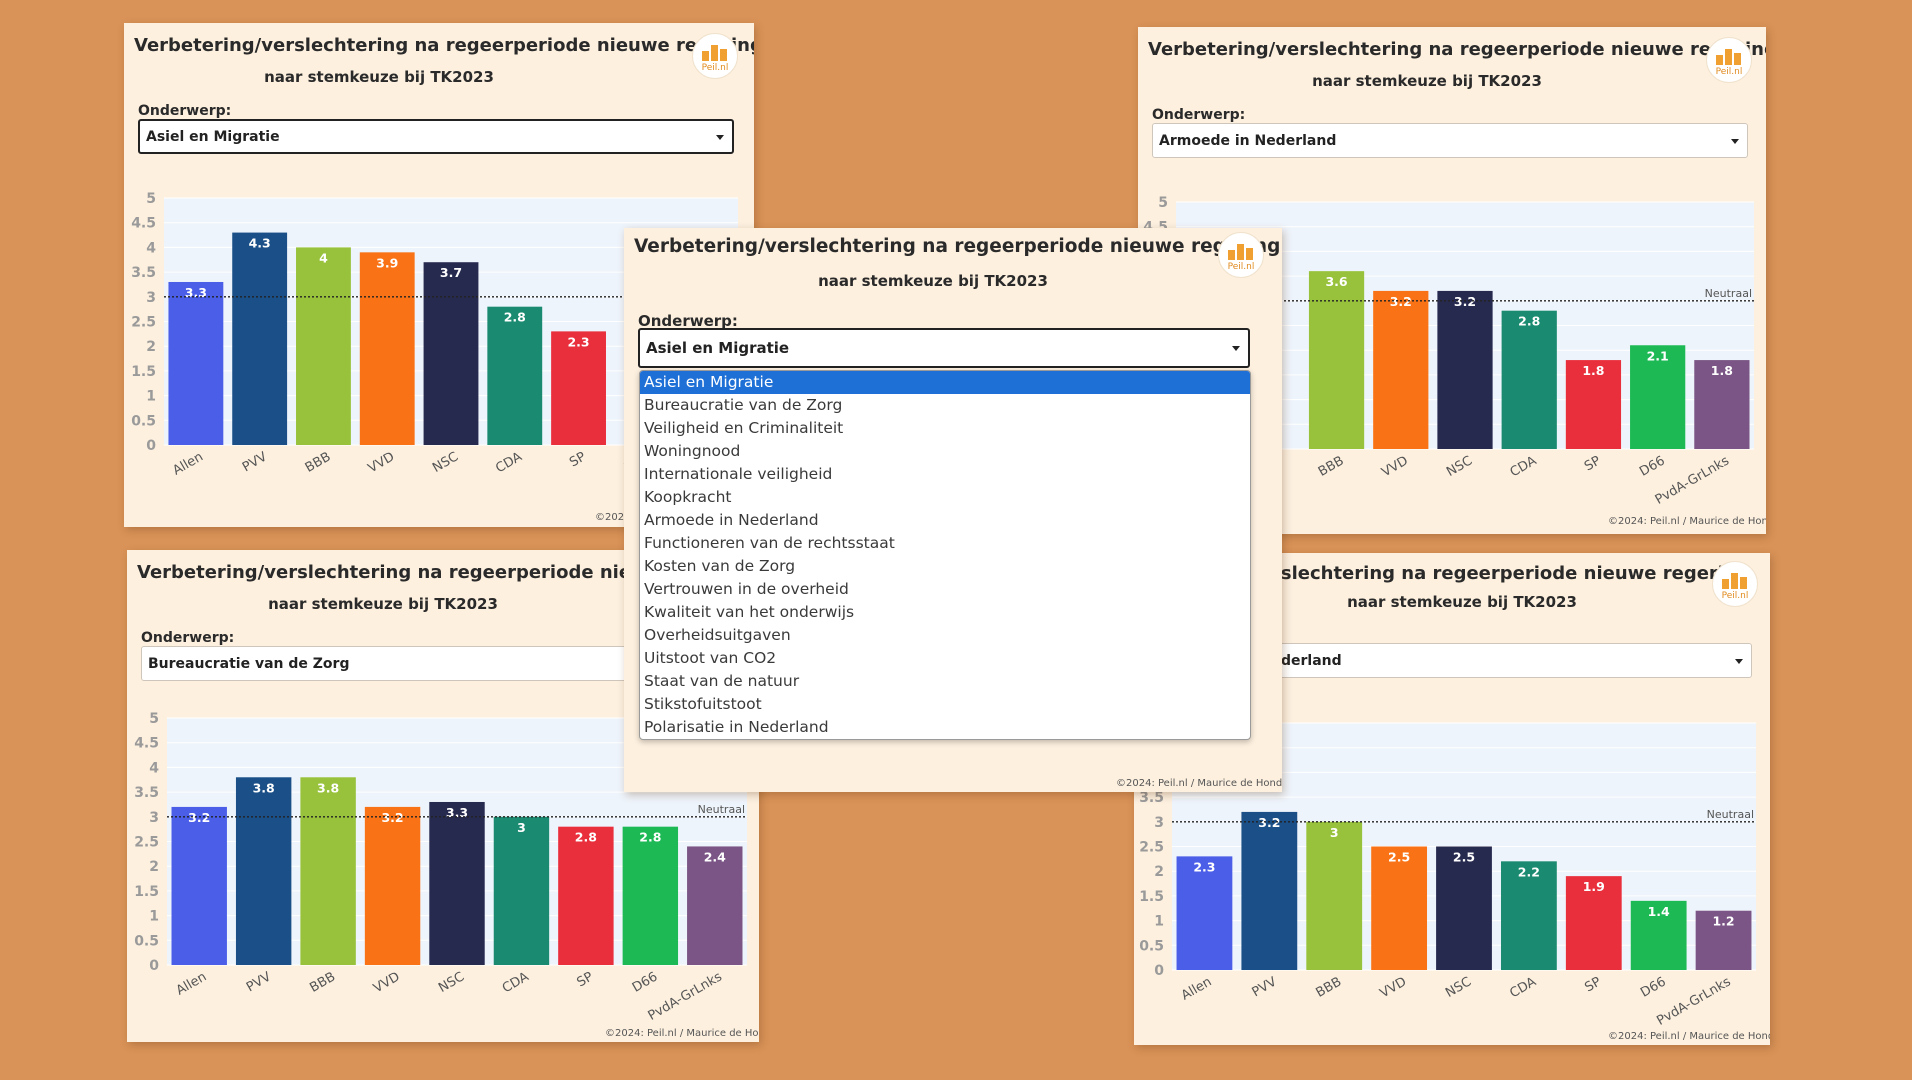 The height and width of the screenshot is (1080, 1912). I want to click on dropdown-option: Armoede in Nederland, so click(945, 520).